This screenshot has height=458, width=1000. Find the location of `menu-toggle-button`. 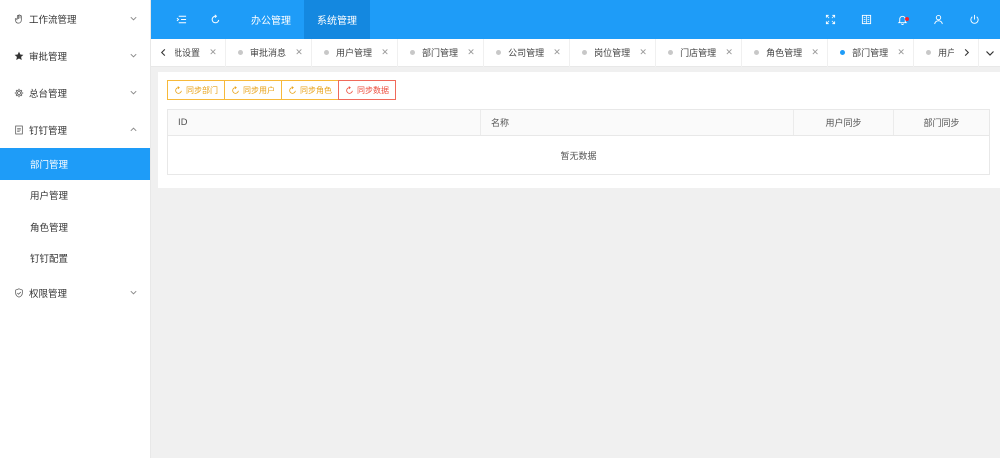

menu-toggle-button is located at coordinates (181, 19).